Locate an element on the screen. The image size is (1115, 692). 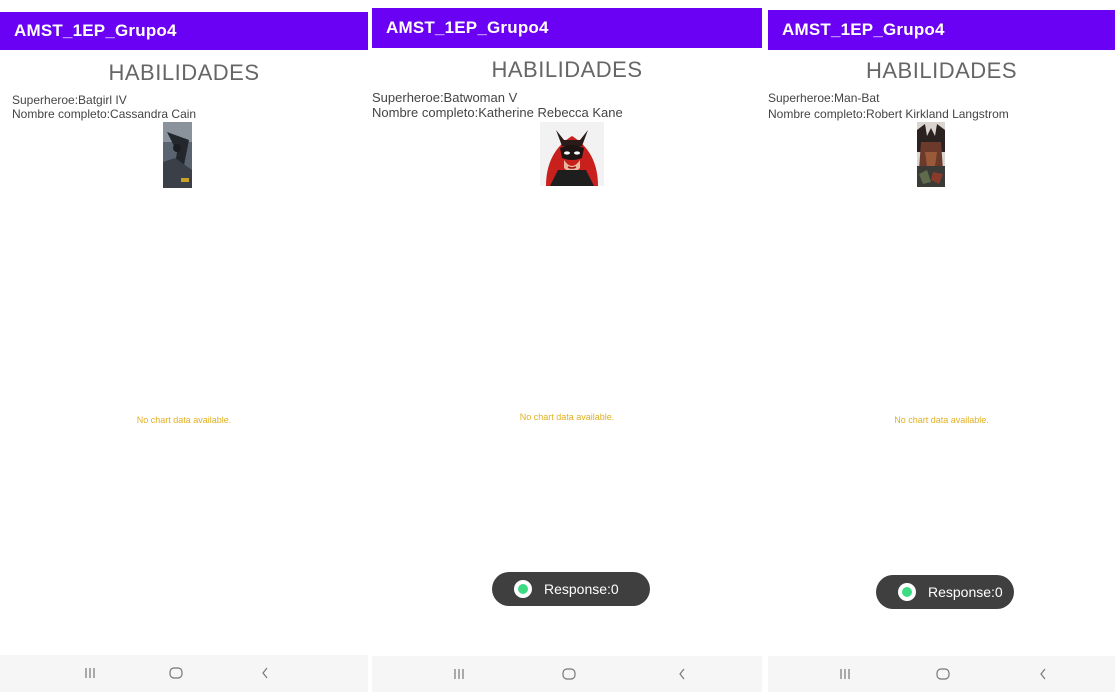
superhero-name: Superheroe:Man-Bat is located at coordinates (824, 98).